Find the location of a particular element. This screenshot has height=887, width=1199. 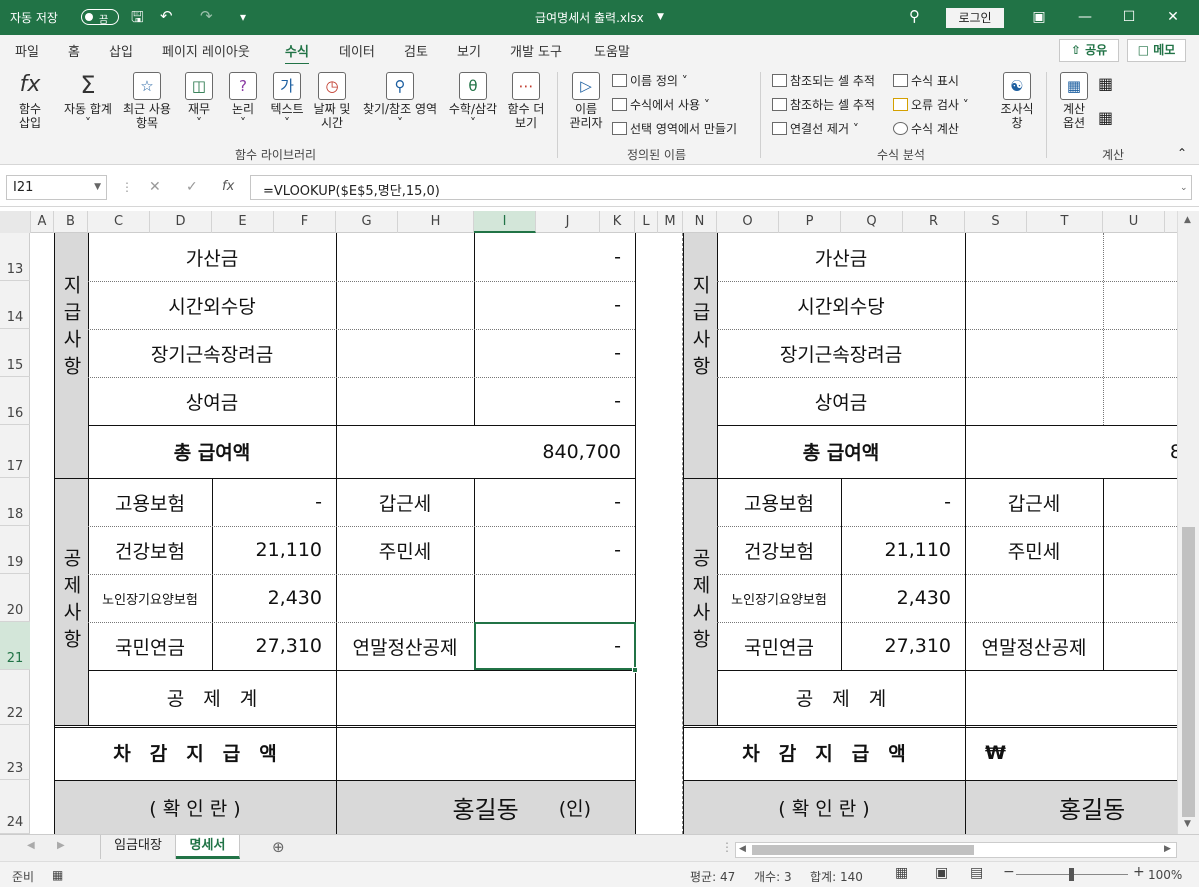

calculate-now-icon: ▦ is located at coordinates (1105, 83).